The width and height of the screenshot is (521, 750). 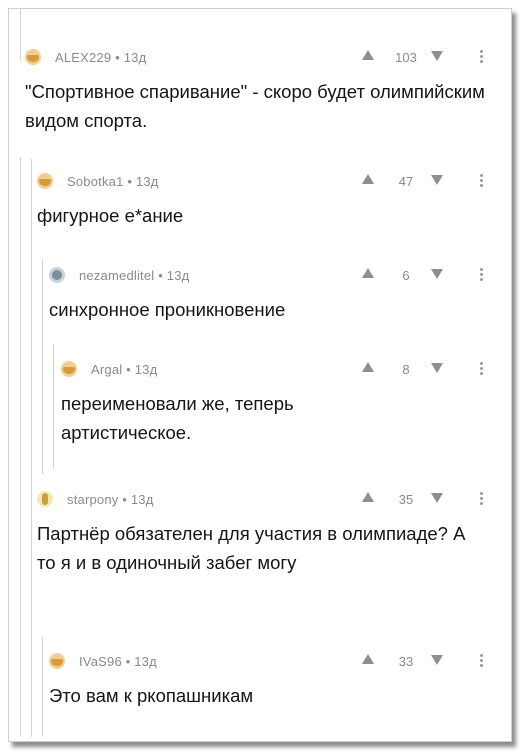 What do you see at coordinates (406, 275) in the screenshot?
I see `comment-rating: 6` at bounding box center [406, 275].